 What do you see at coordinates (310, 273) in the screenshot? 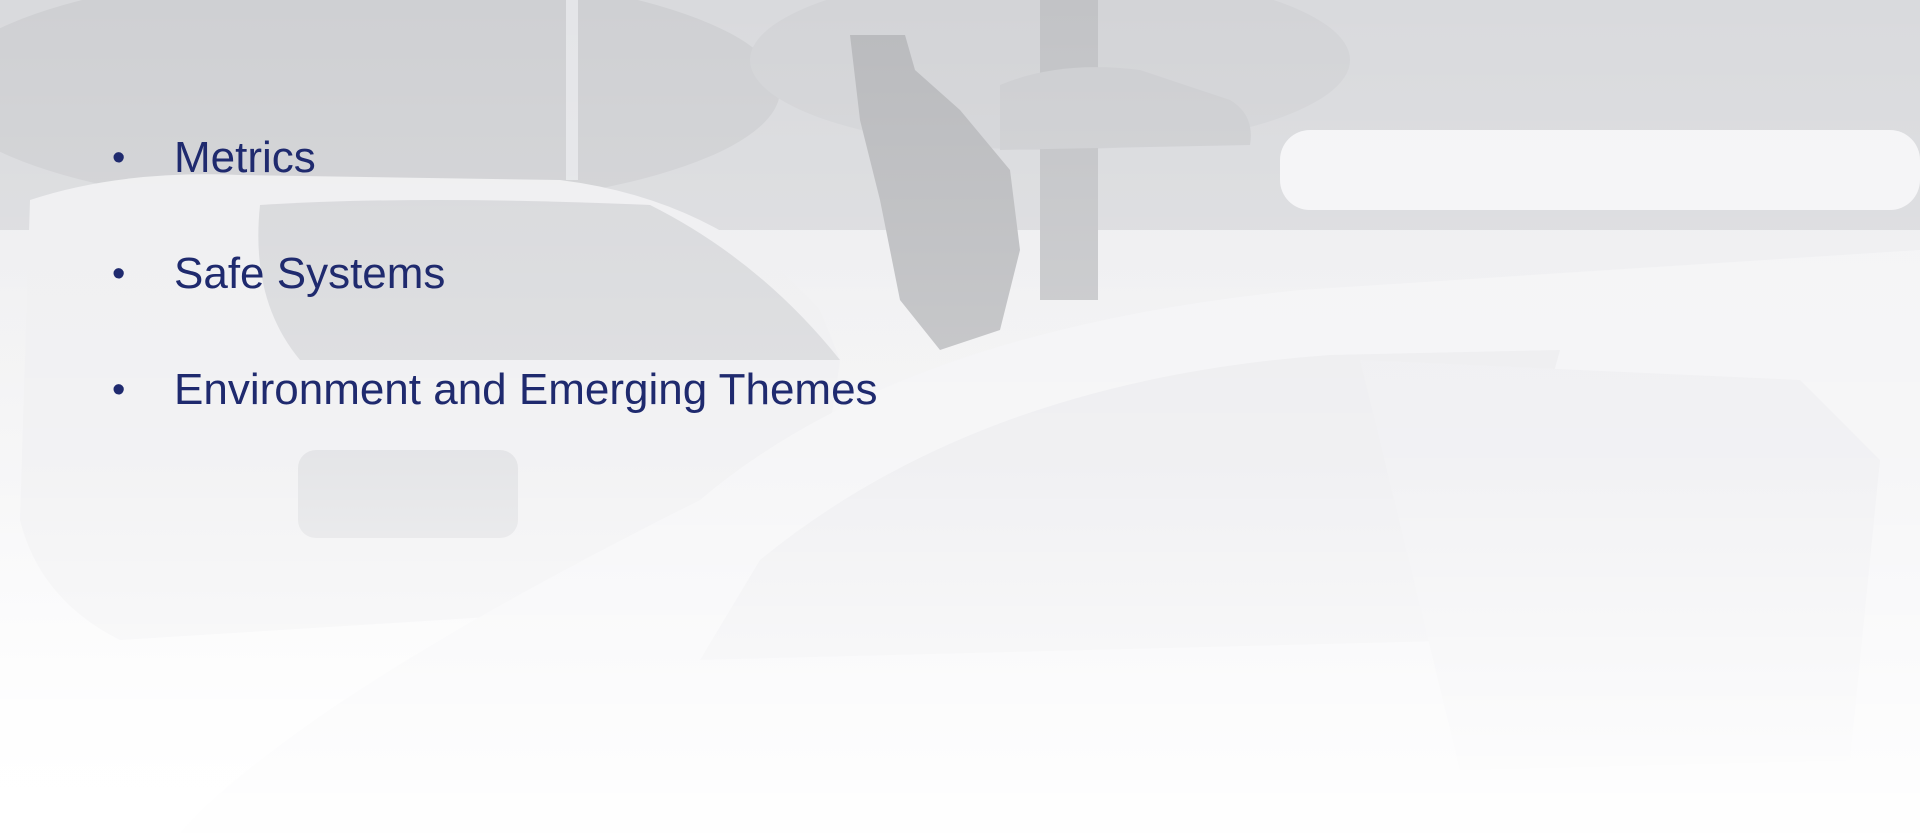
I see `bullet-label: Safe Systems` at bounding box center [310, 273].